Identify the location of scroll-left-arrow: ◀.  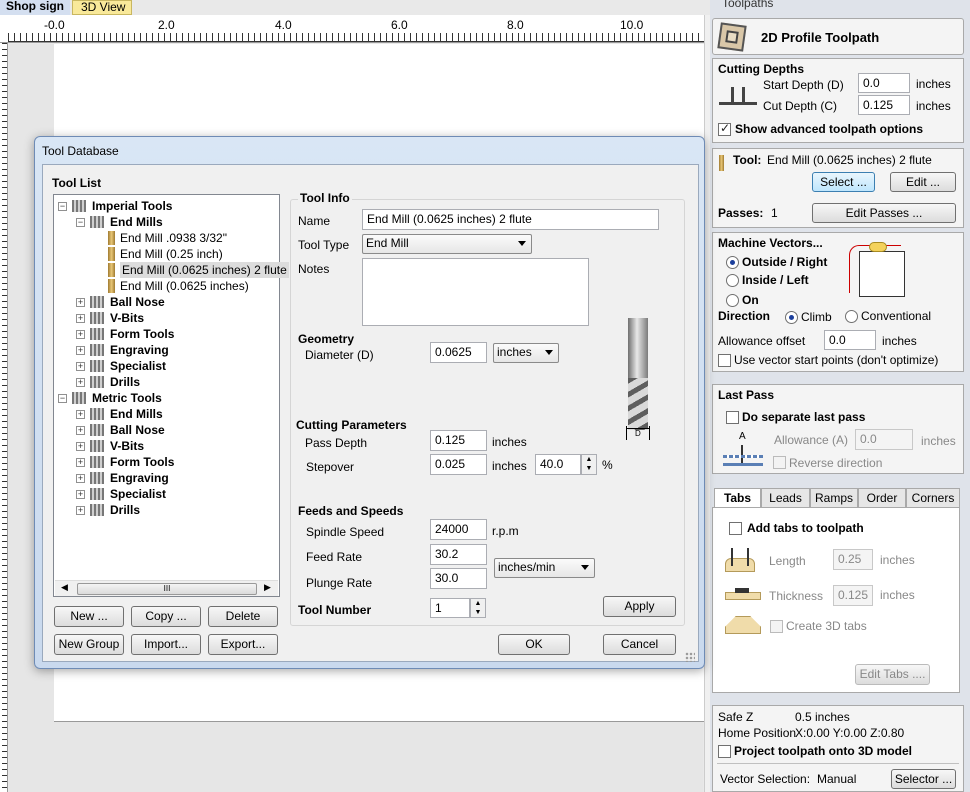
(64, 587).